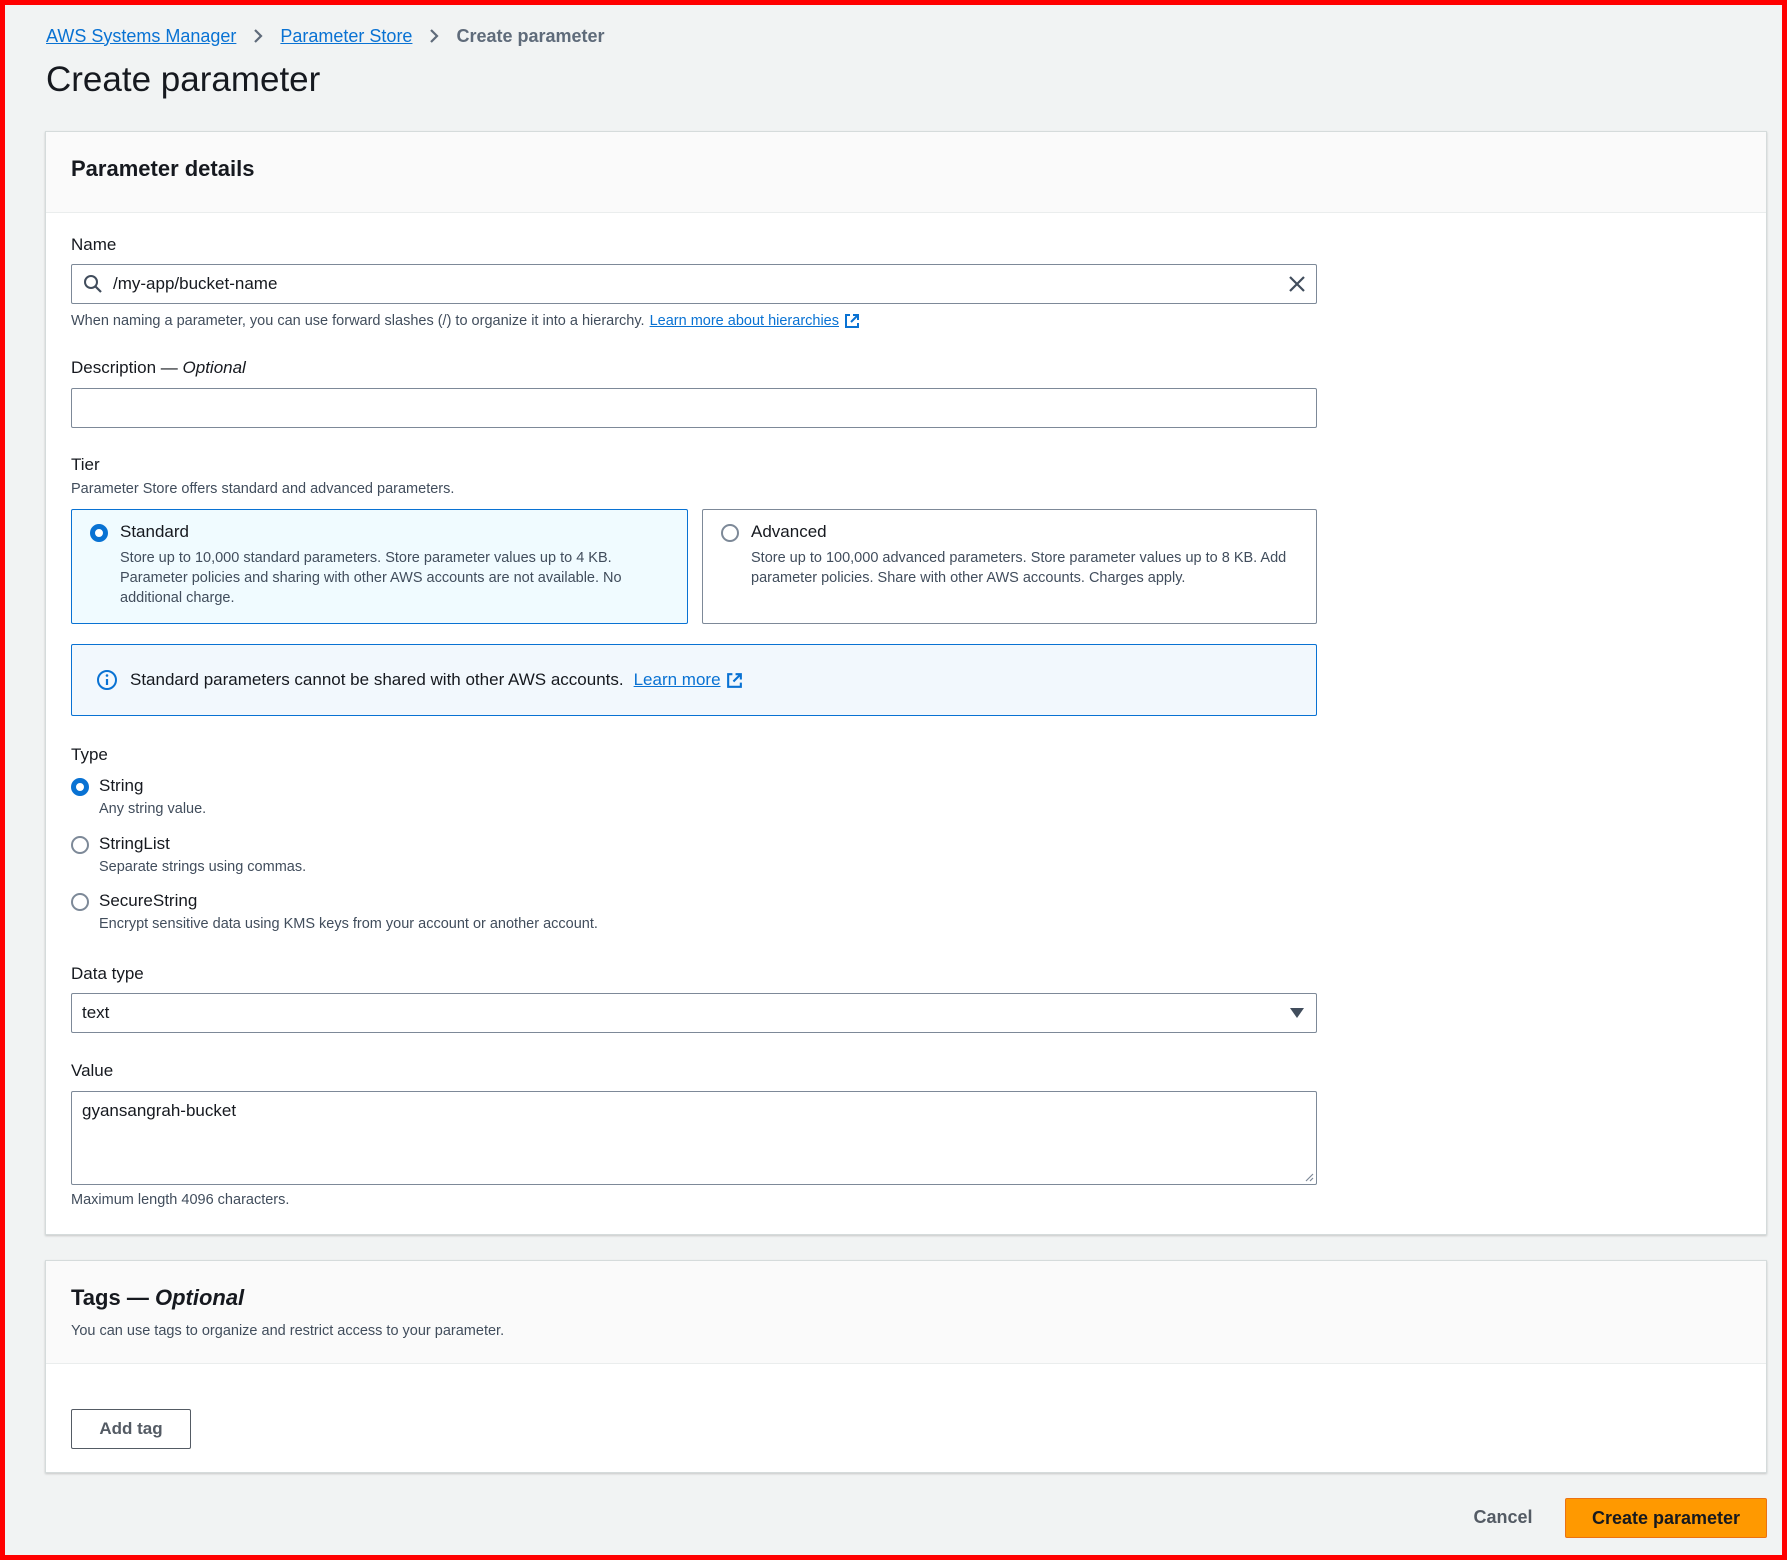 The height and width of the screenshot is (1560, 1787). Describe the element at coordinates (148, 900) in the screenshot. I see `type-securestring-title: SecureString` at that location.